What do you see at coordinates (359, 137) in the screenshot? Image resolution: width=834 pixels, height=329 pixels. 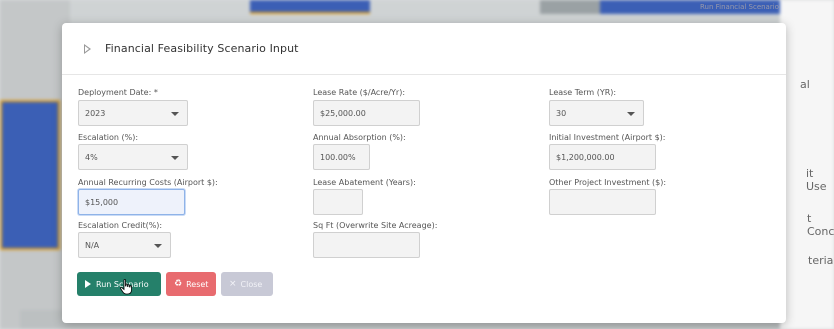 I see `annual-absorption-label: Annual Absorption (%):` at bounding box center [359, 137].